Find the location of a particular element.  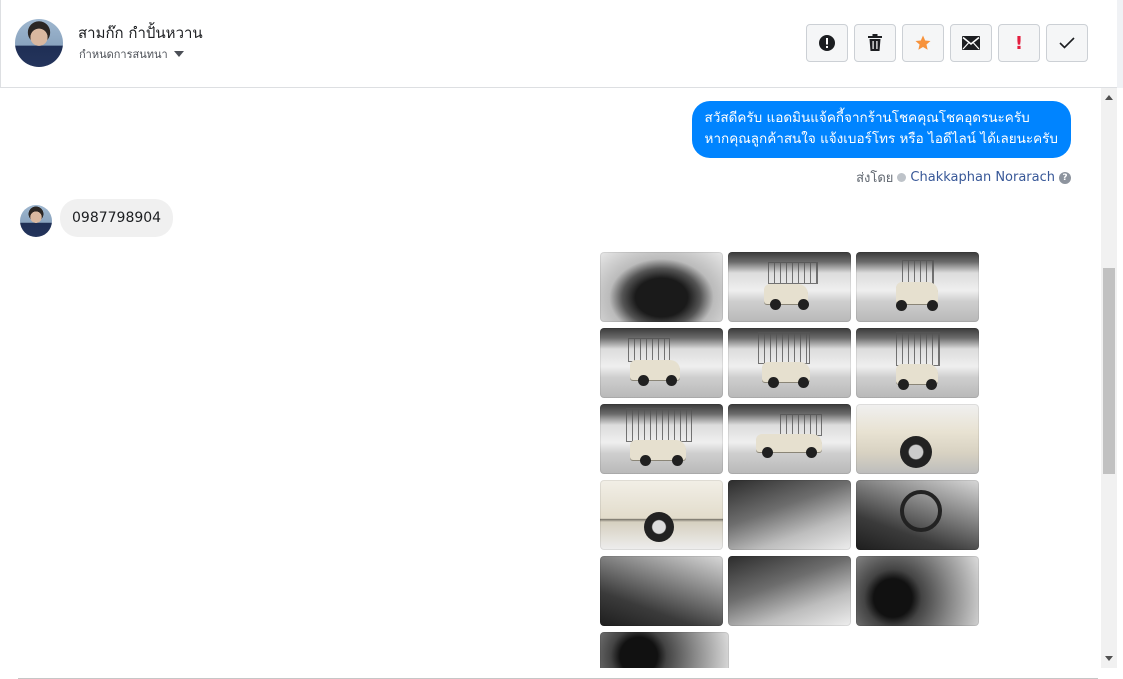

alert-circle-icon is located at coordinates (827, 43).